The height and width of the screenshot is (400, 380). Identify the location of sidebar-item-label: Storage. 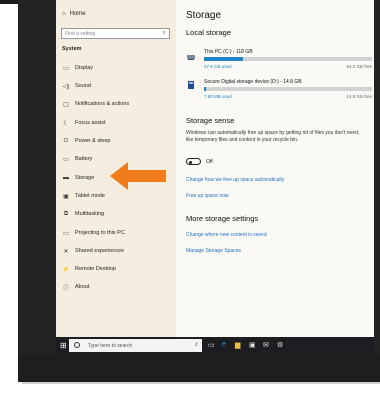
(85, 178).